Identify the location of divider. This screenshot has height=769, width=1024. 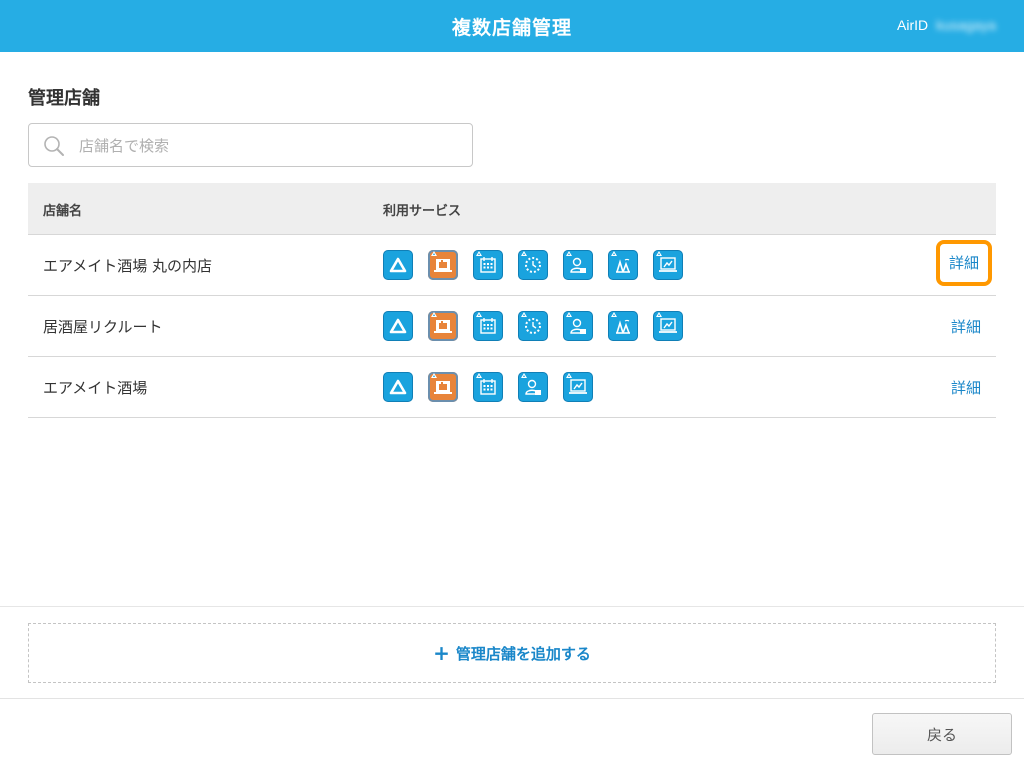
(512, 606).